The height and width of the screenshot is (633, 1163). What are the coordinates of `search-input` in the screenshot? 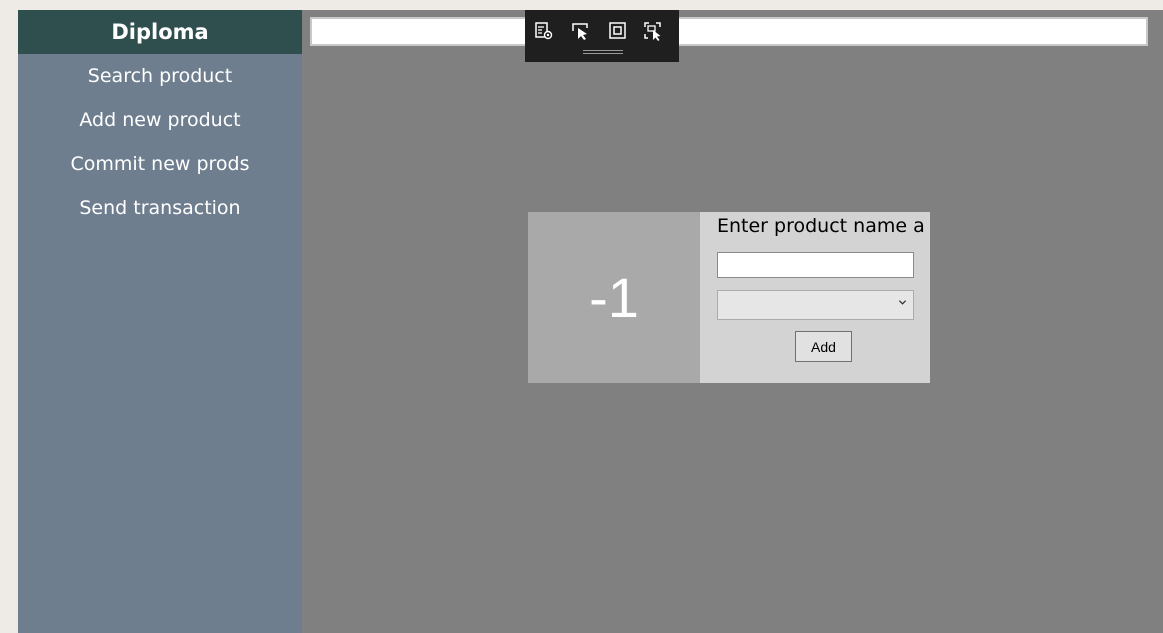 It's located at (729, 31).